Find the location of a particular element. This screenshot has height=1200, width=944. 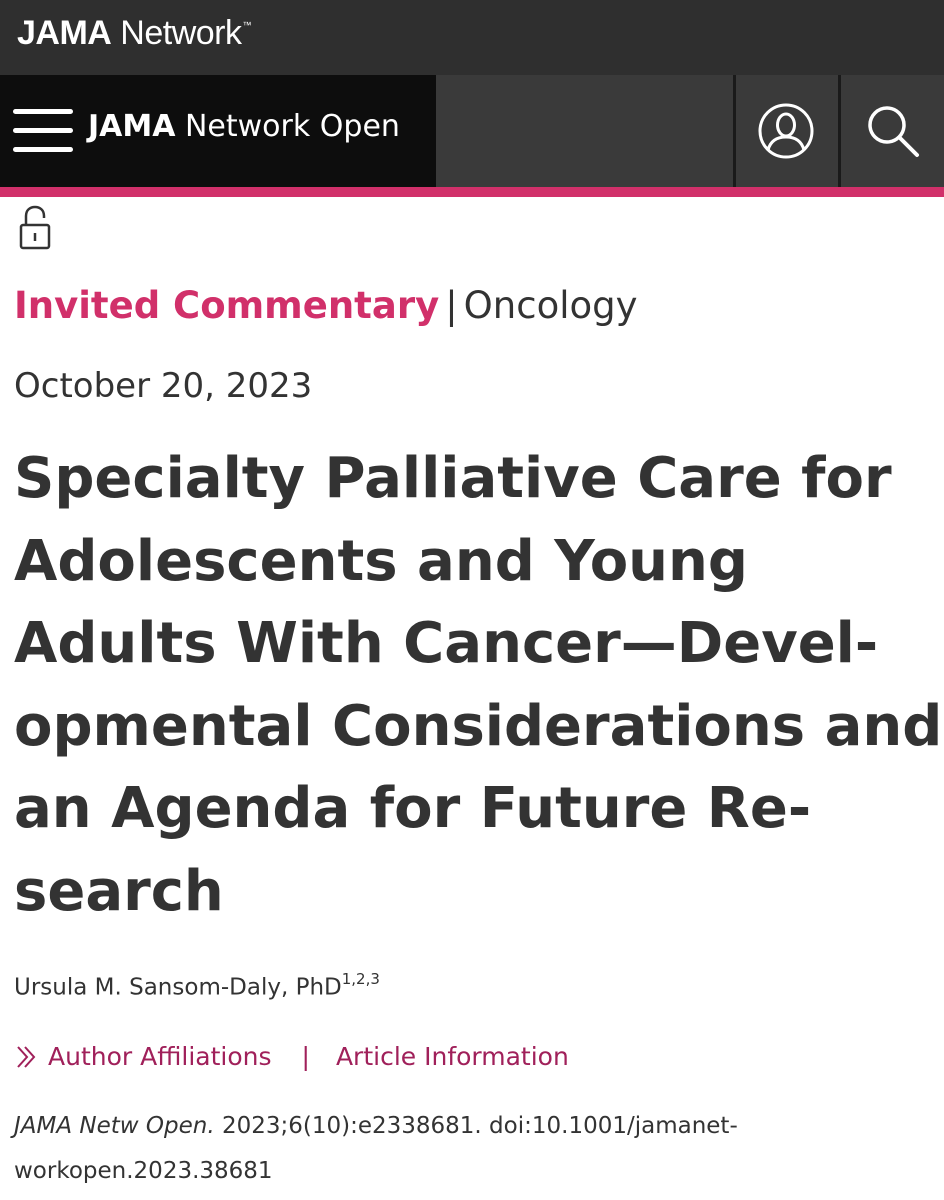

account-button is located at coordinates (786, 131).